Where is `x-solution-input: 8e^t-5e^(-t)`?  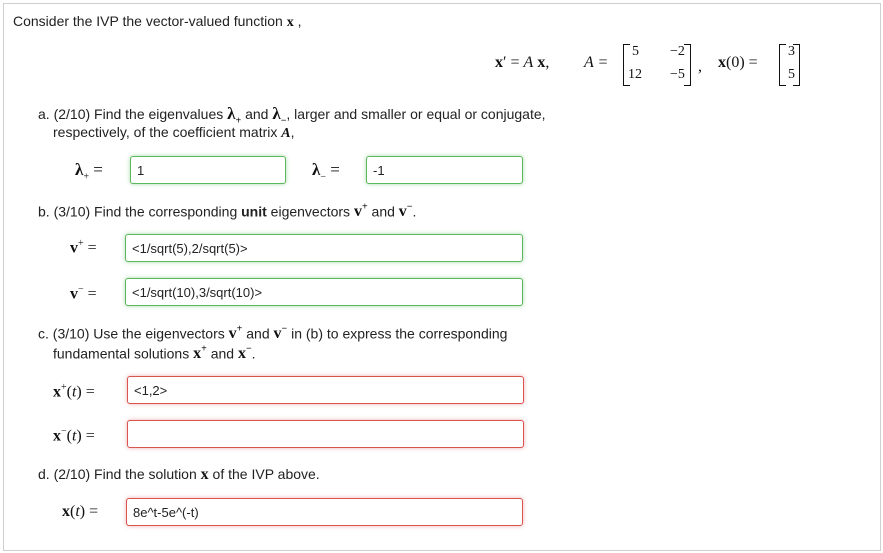 x-solution-input: 8e^t-5e^(-t) is located at coordinates (324, 512).